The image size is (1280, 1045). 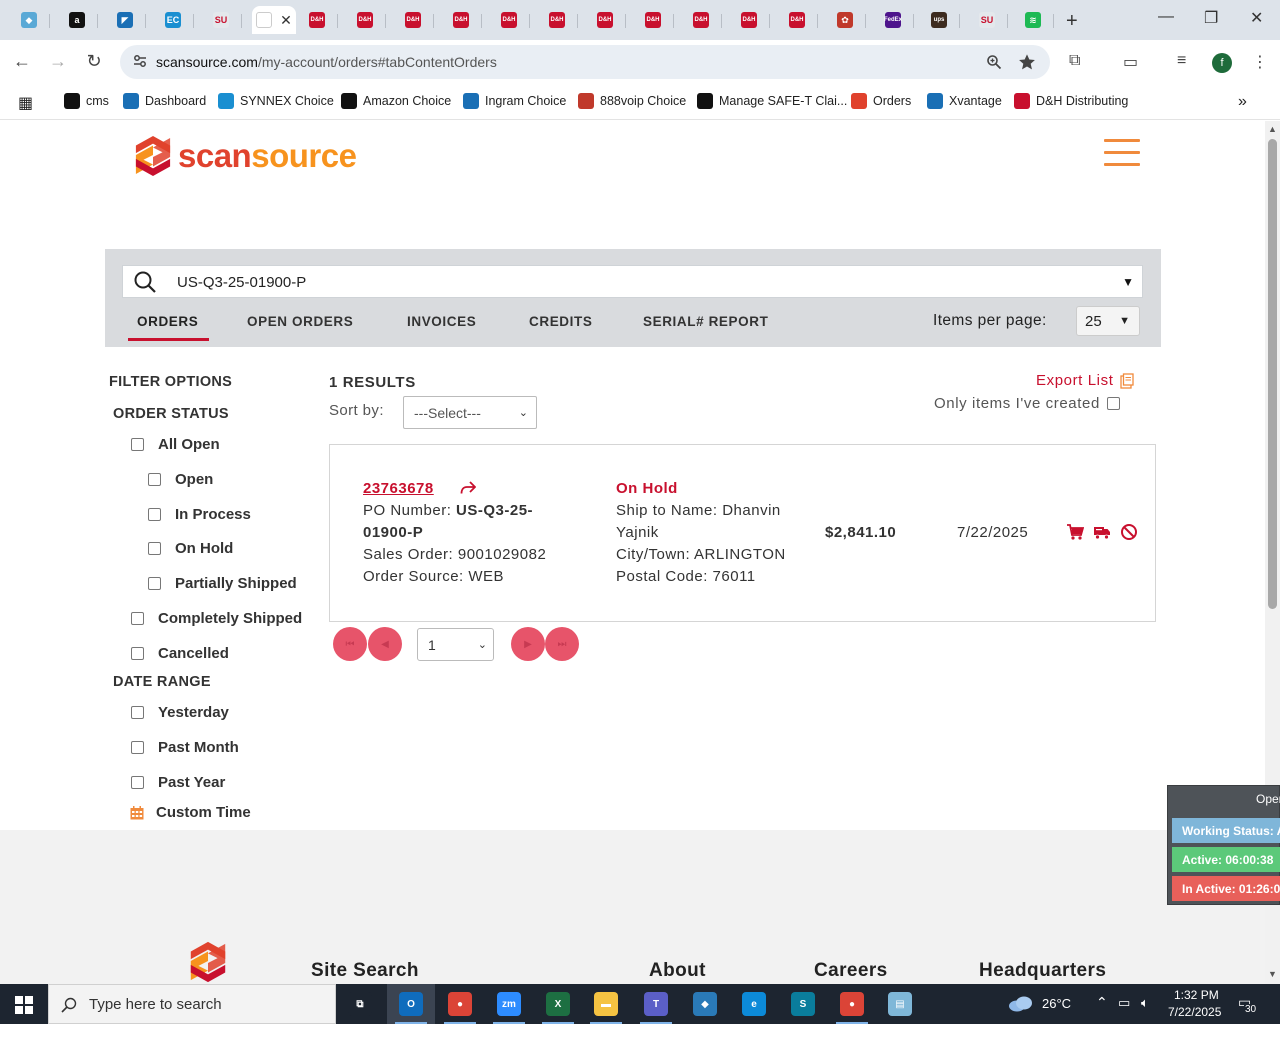 I want to click on footer-careers: Careers, so click(x=851, y=971).